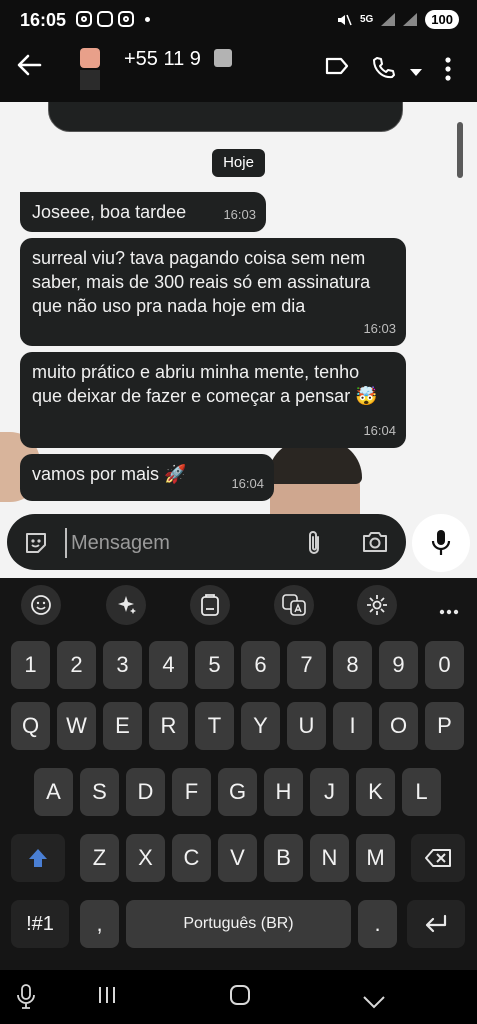 The width and height of the screenshot is (477, 1024). What do you see at coordinates (76, 726) in the screenshot?
I see `key-w: W` at bounding box center [76, 726].